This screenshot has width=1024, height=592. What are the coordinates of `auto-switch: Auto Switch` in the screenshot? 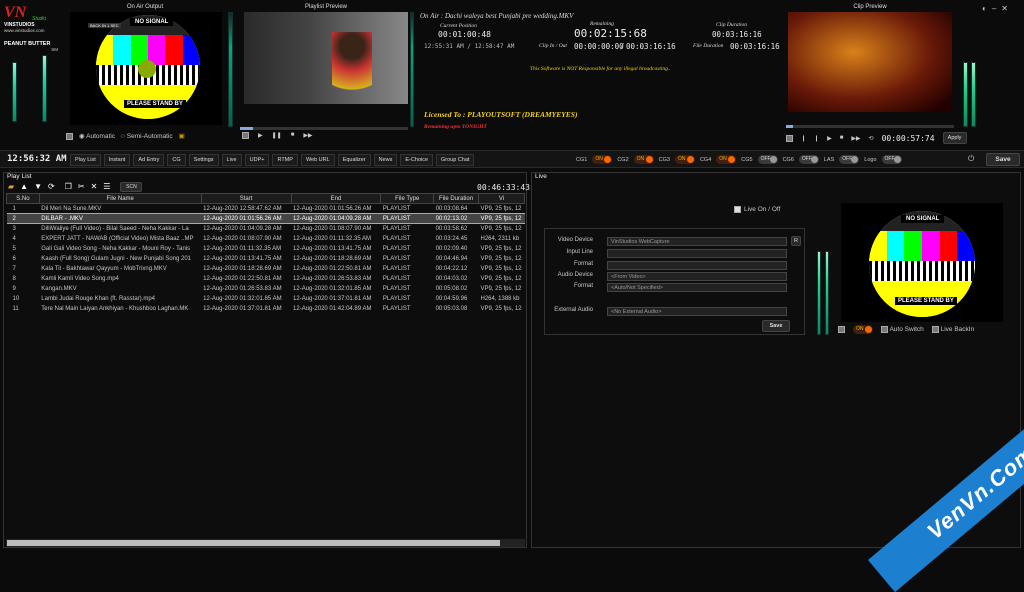 It's located at (902, 329).